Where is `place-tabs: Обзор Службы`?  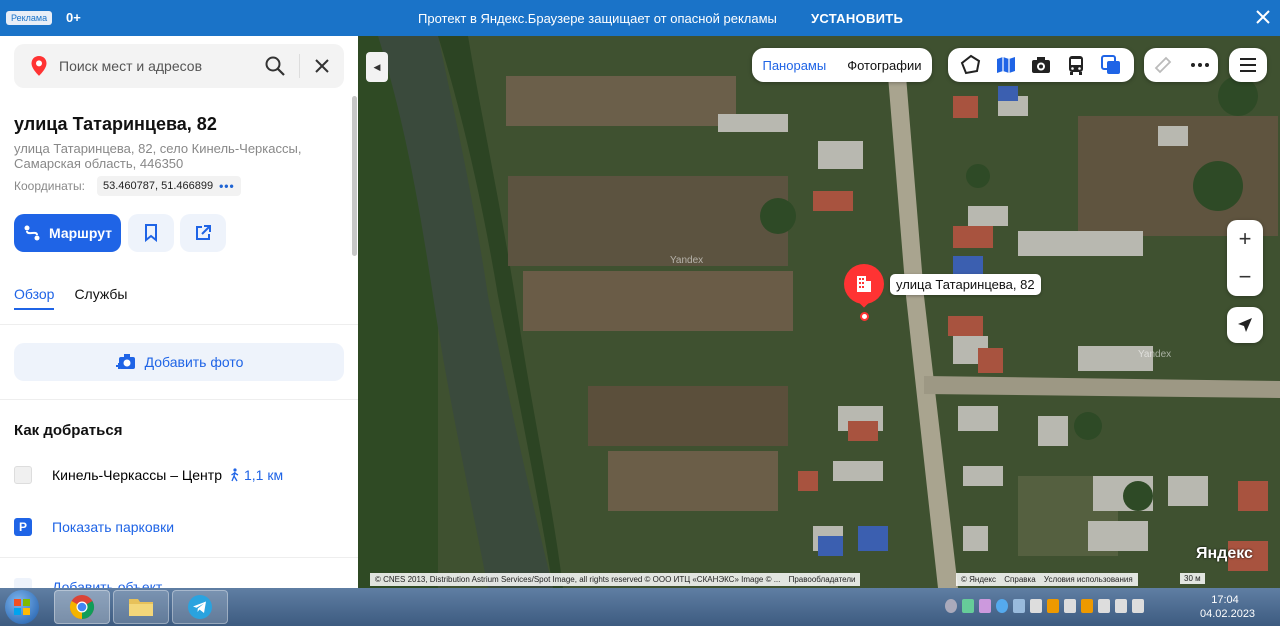 place-tabs: Обзор Службы is located at coordinates (70, 294).